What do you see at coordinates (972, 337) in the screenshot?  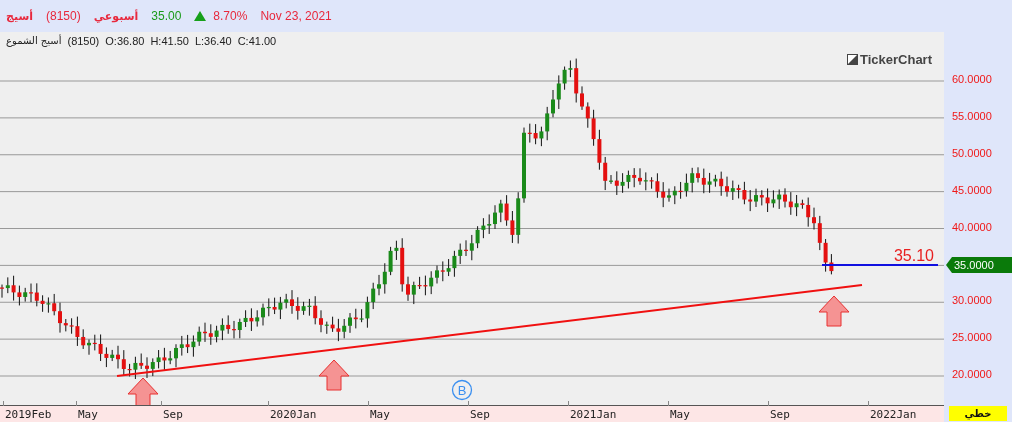 I see `axis-label: 25.0000` at bounding box center [972, 337].